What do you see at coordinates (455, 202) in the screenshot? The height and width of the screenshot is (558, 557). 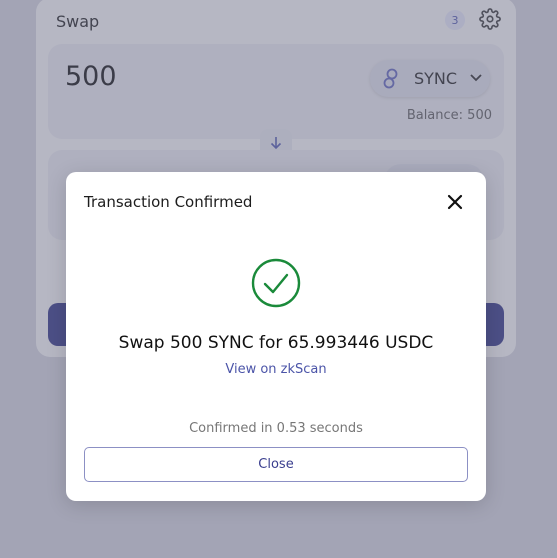 I see `close-icon` at bounding box center [455, 202].